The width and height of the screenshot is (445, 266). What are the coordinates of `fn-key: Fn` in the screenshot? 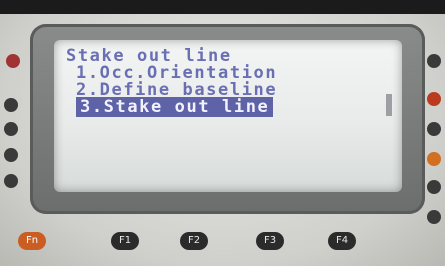 It's located at (32, 241).